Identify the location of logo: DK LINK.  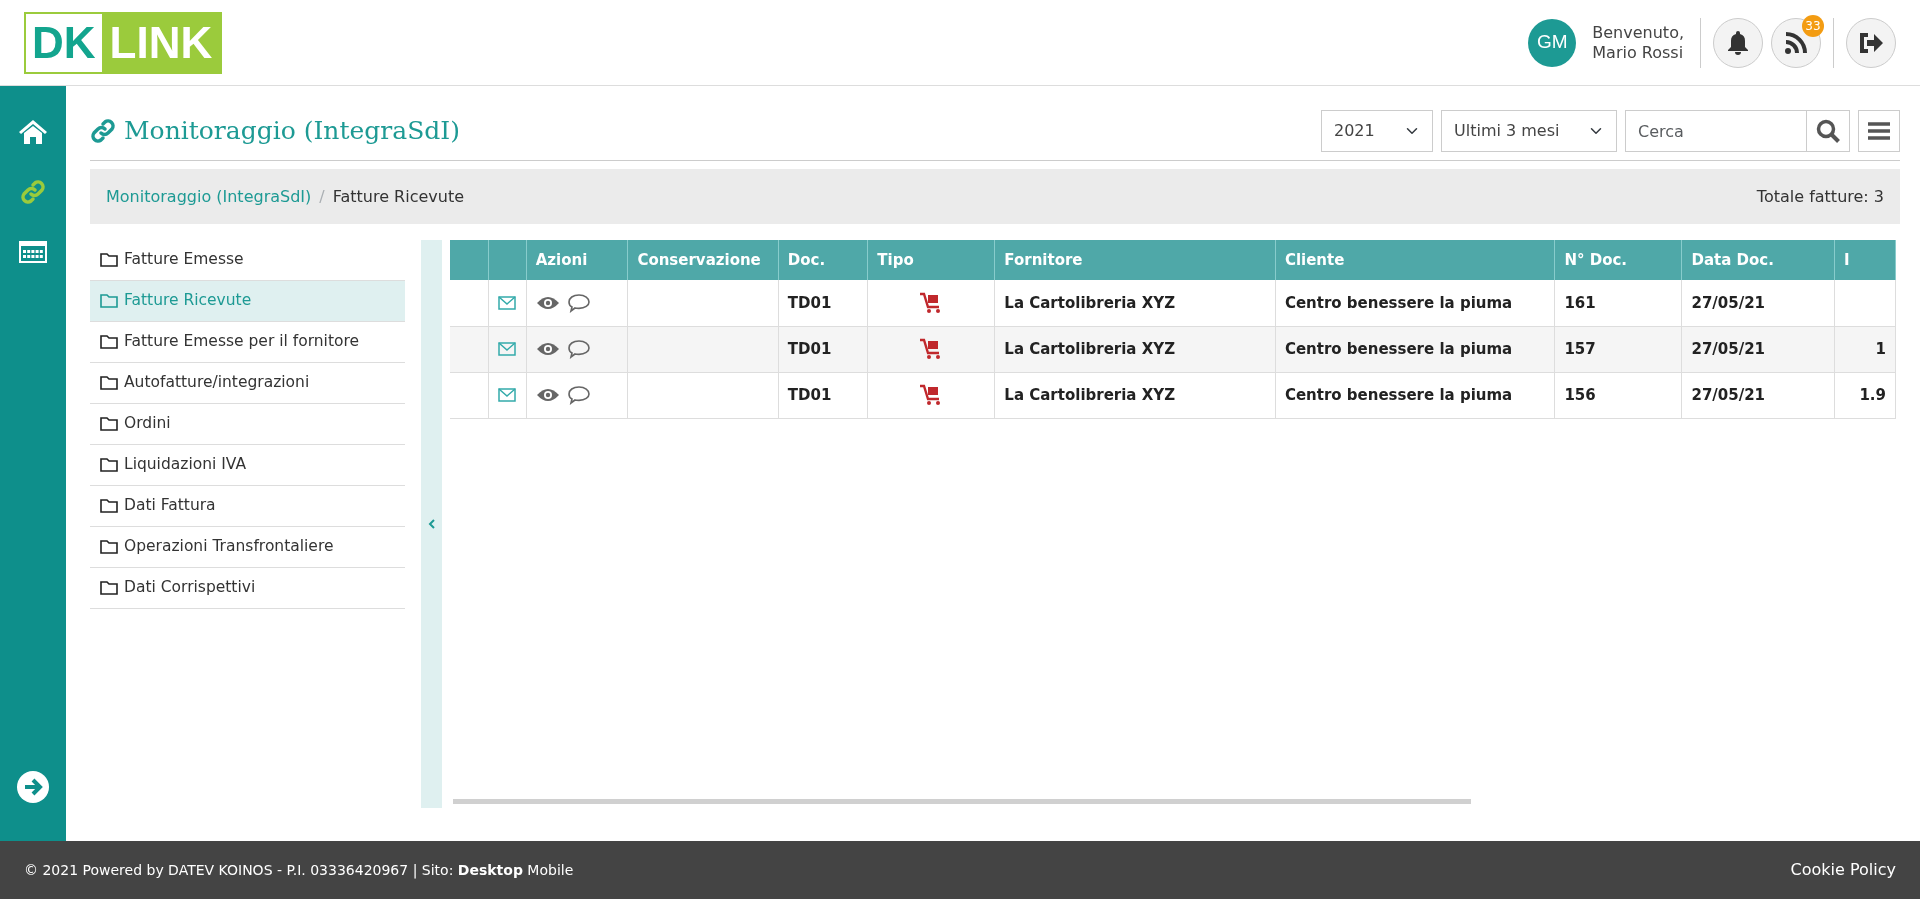
(123, 42).